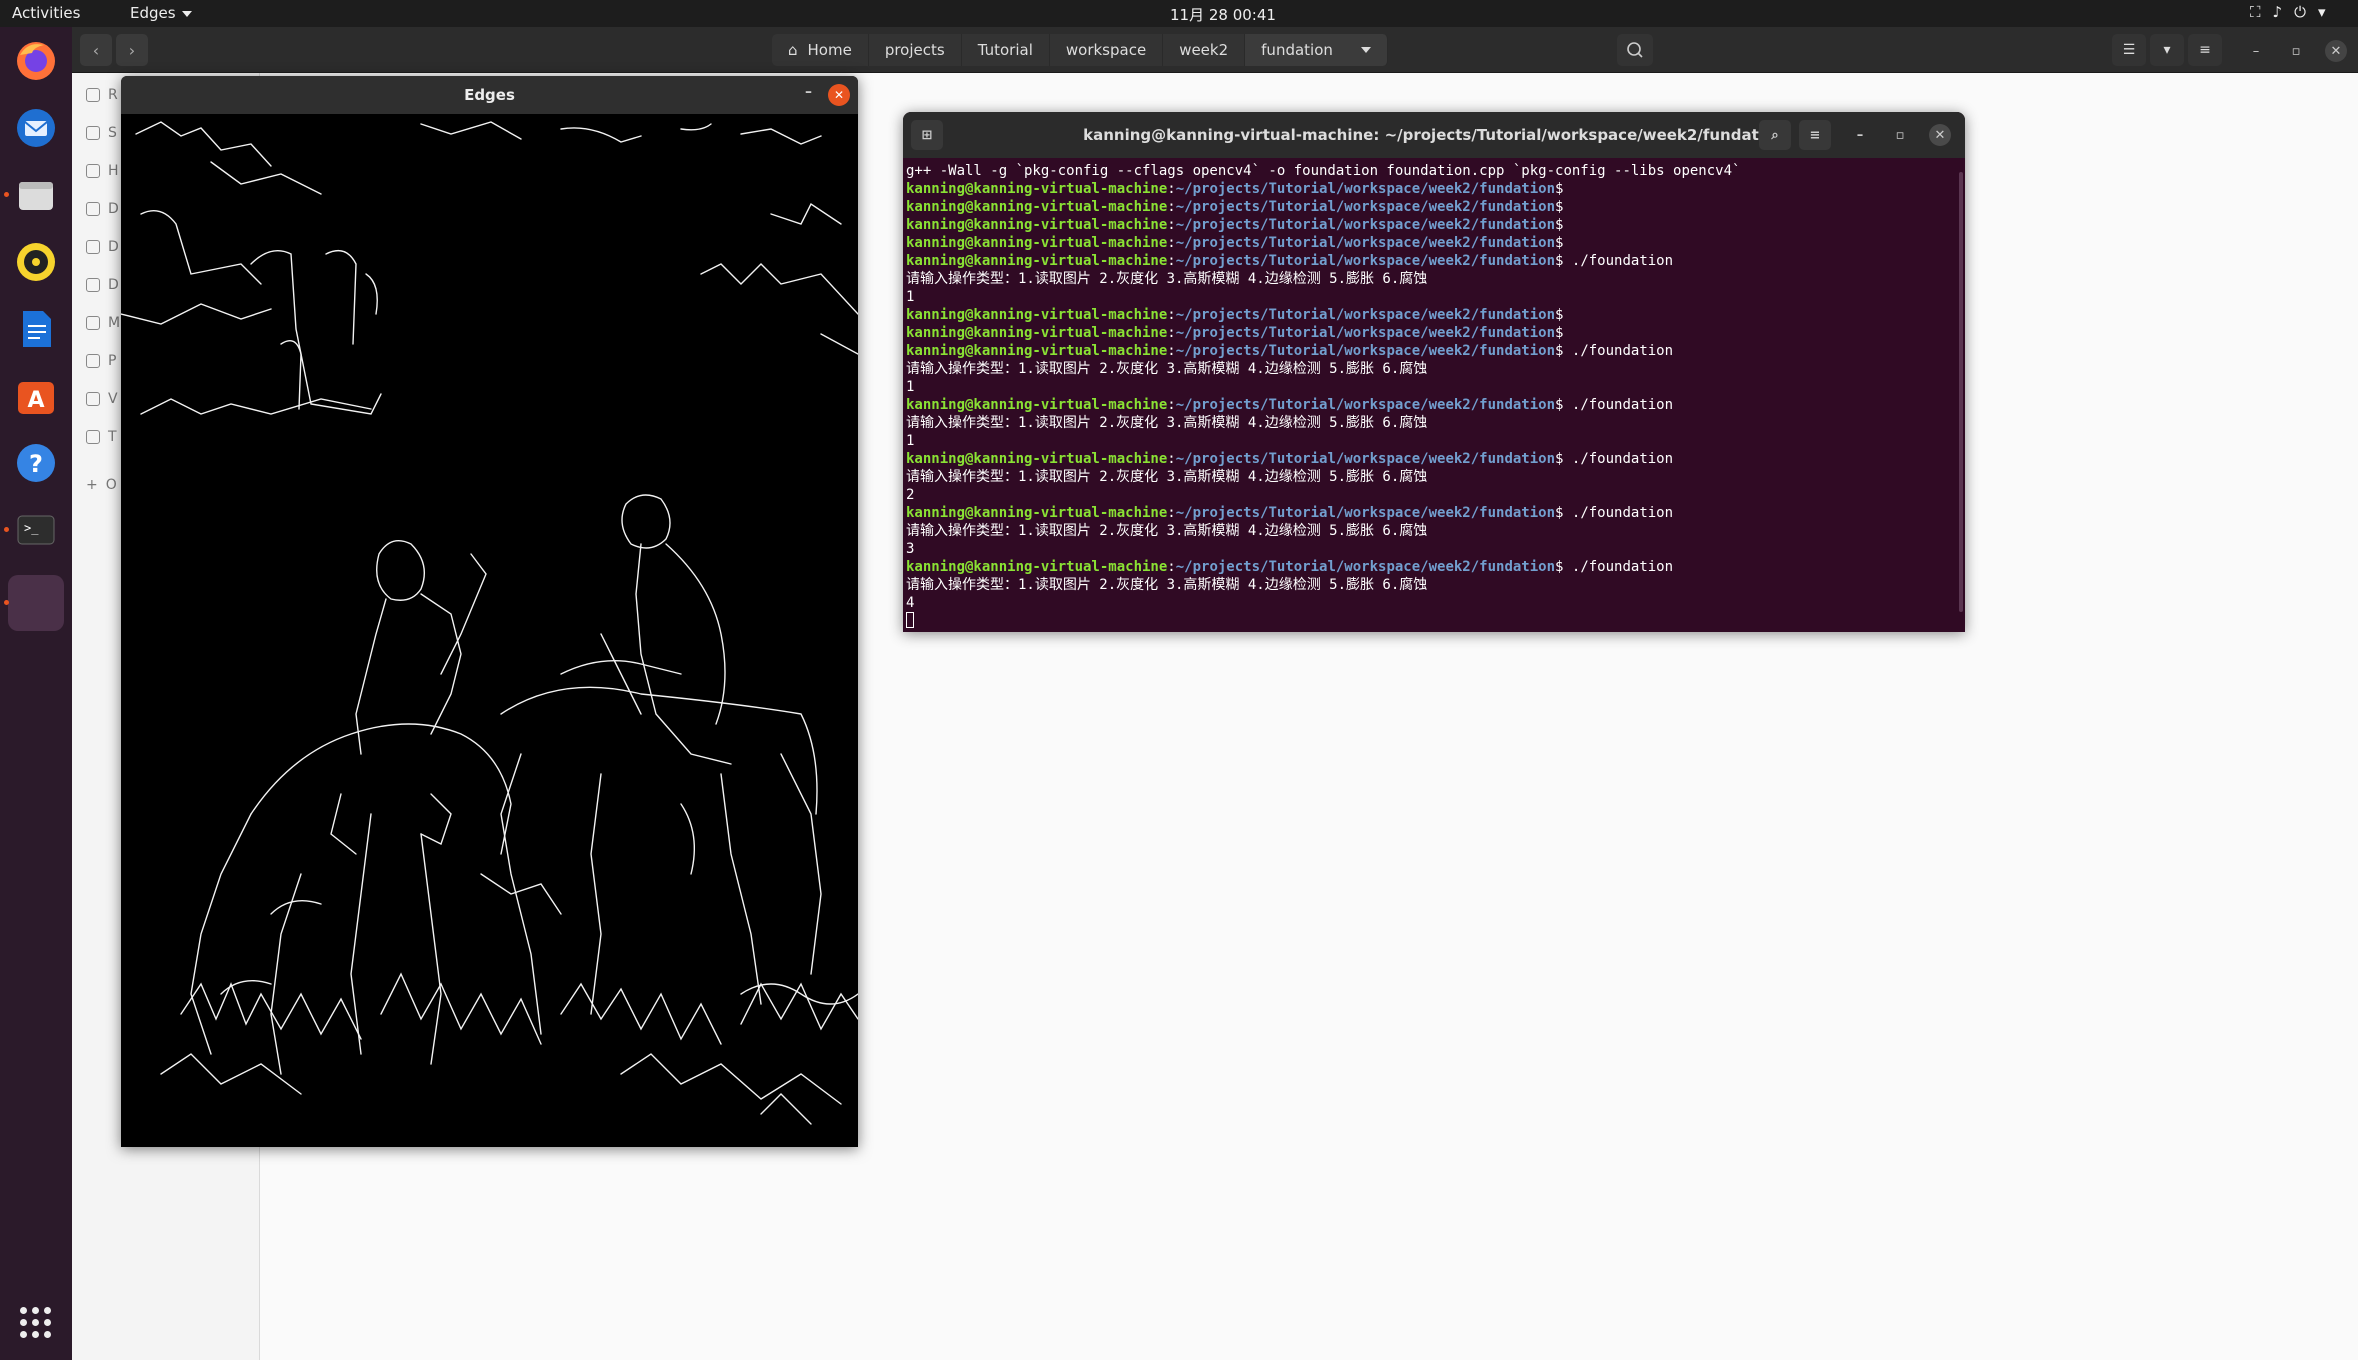  What do you see at coordinates (829, 50) in the screenshot?
I see `breadcrumb-label: Home` at bounding box center [829, 50].